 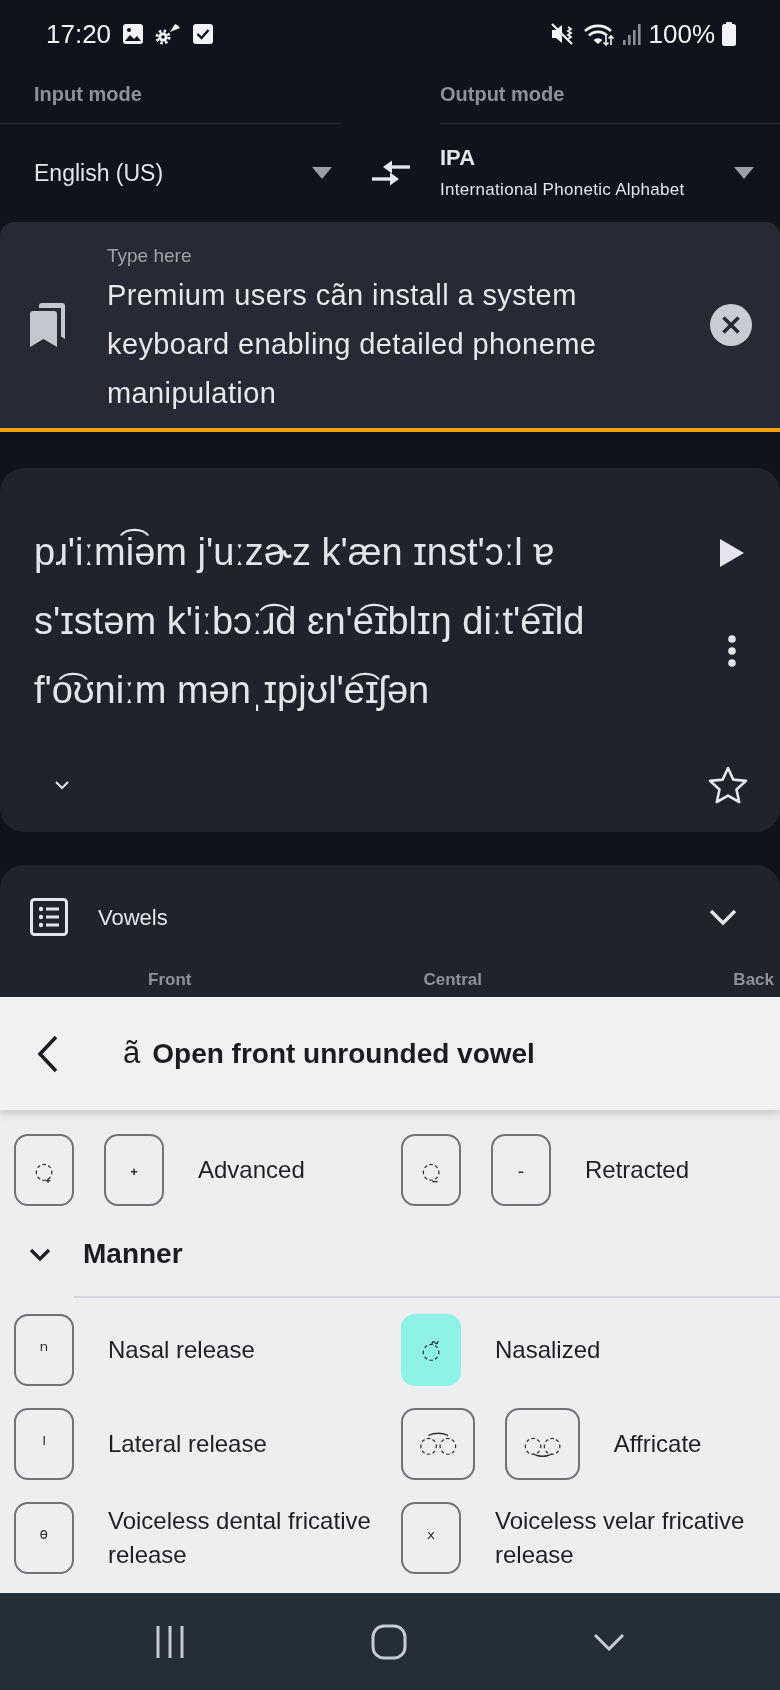 I want to click on battery-percent: 100%, so click(x=681, y=33).